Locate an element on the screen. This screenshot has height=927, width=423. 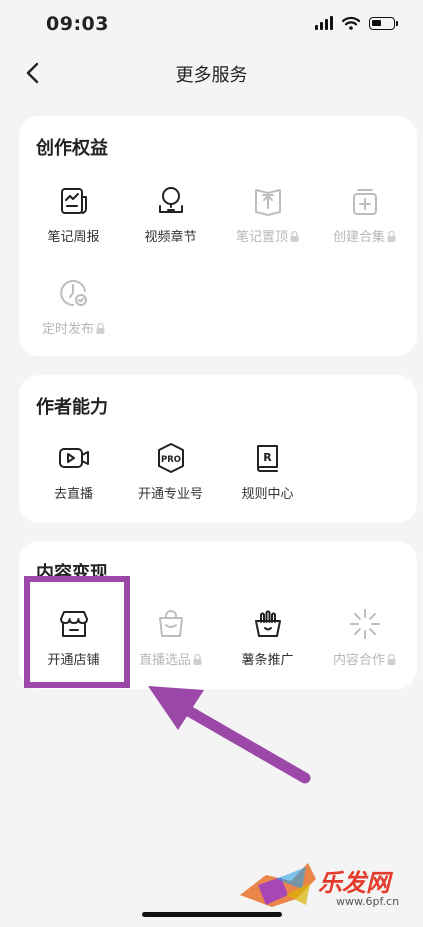
nav-bar: 更多服务 is located at coordinates (211, 73).